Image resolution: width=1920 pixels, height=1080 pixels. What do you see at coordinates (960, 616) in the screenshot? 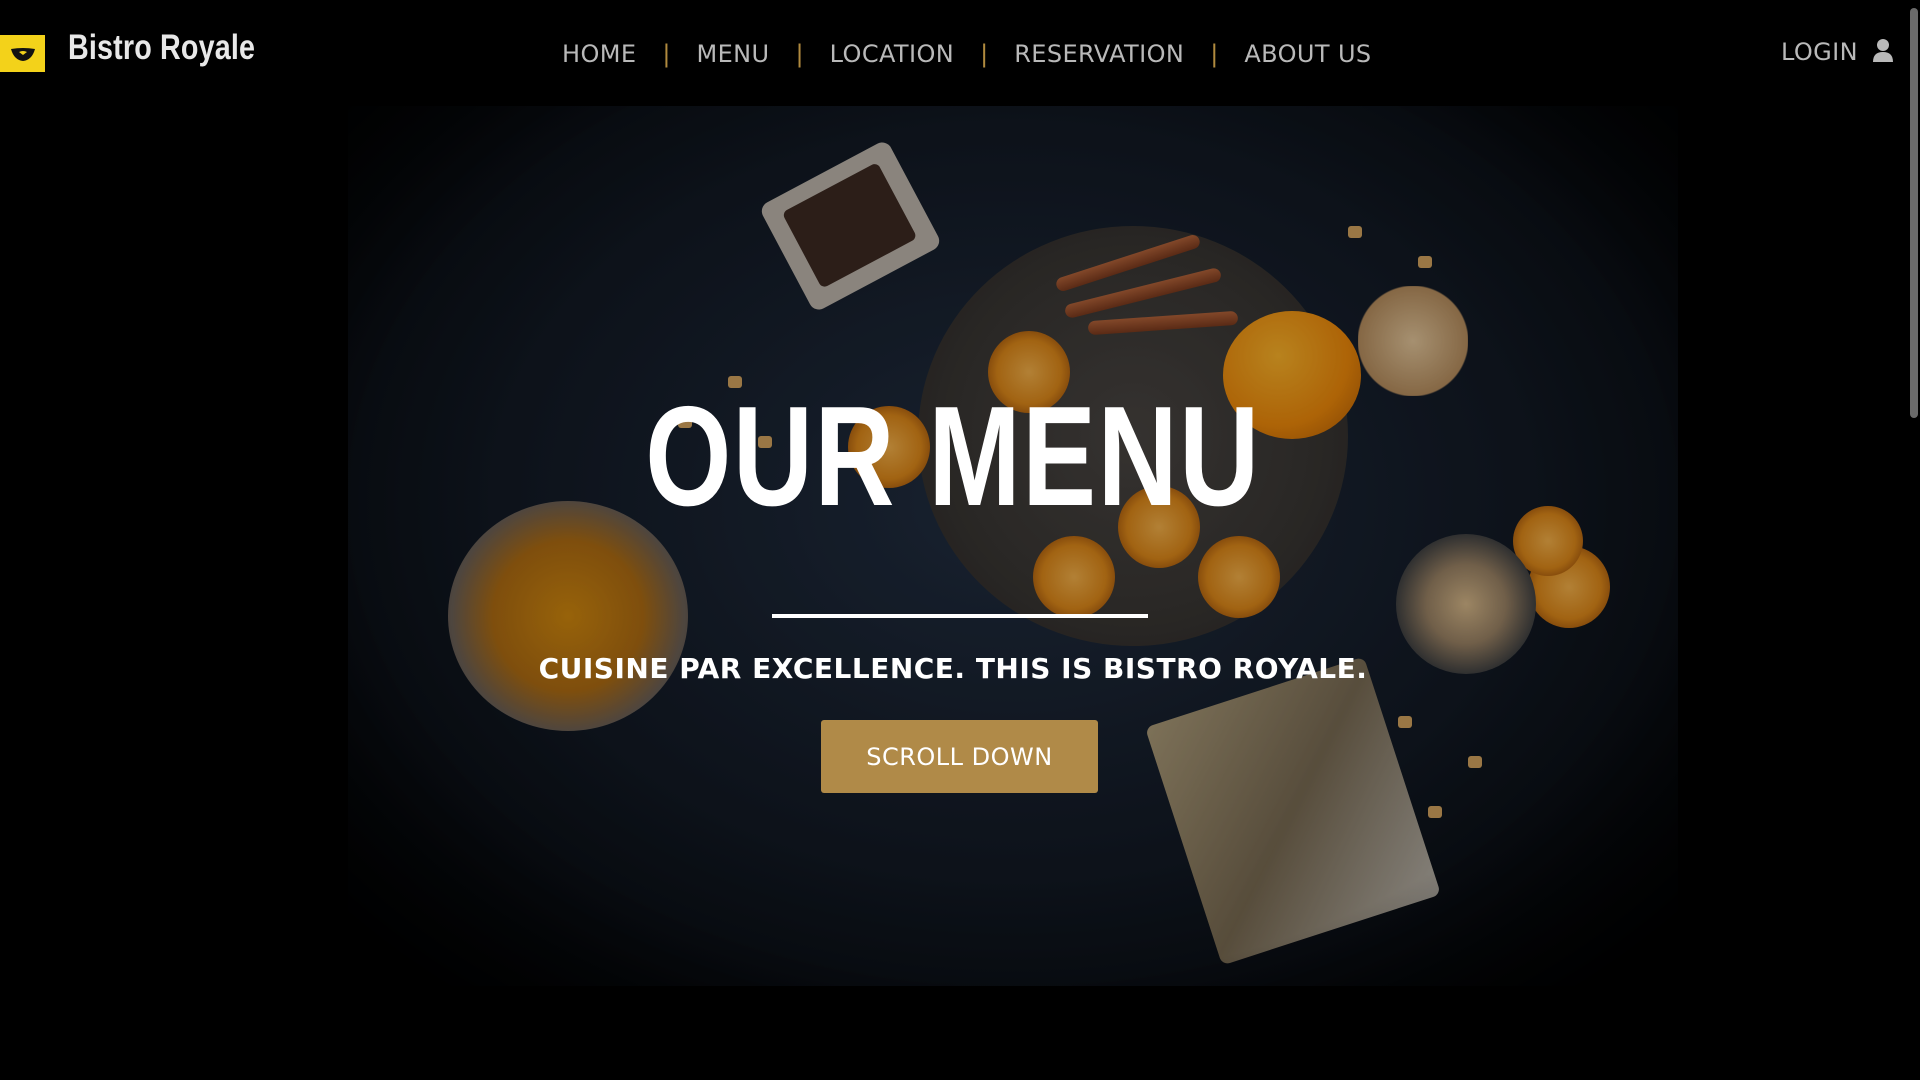
I see `title-divider` at bounding box center [960, 616].